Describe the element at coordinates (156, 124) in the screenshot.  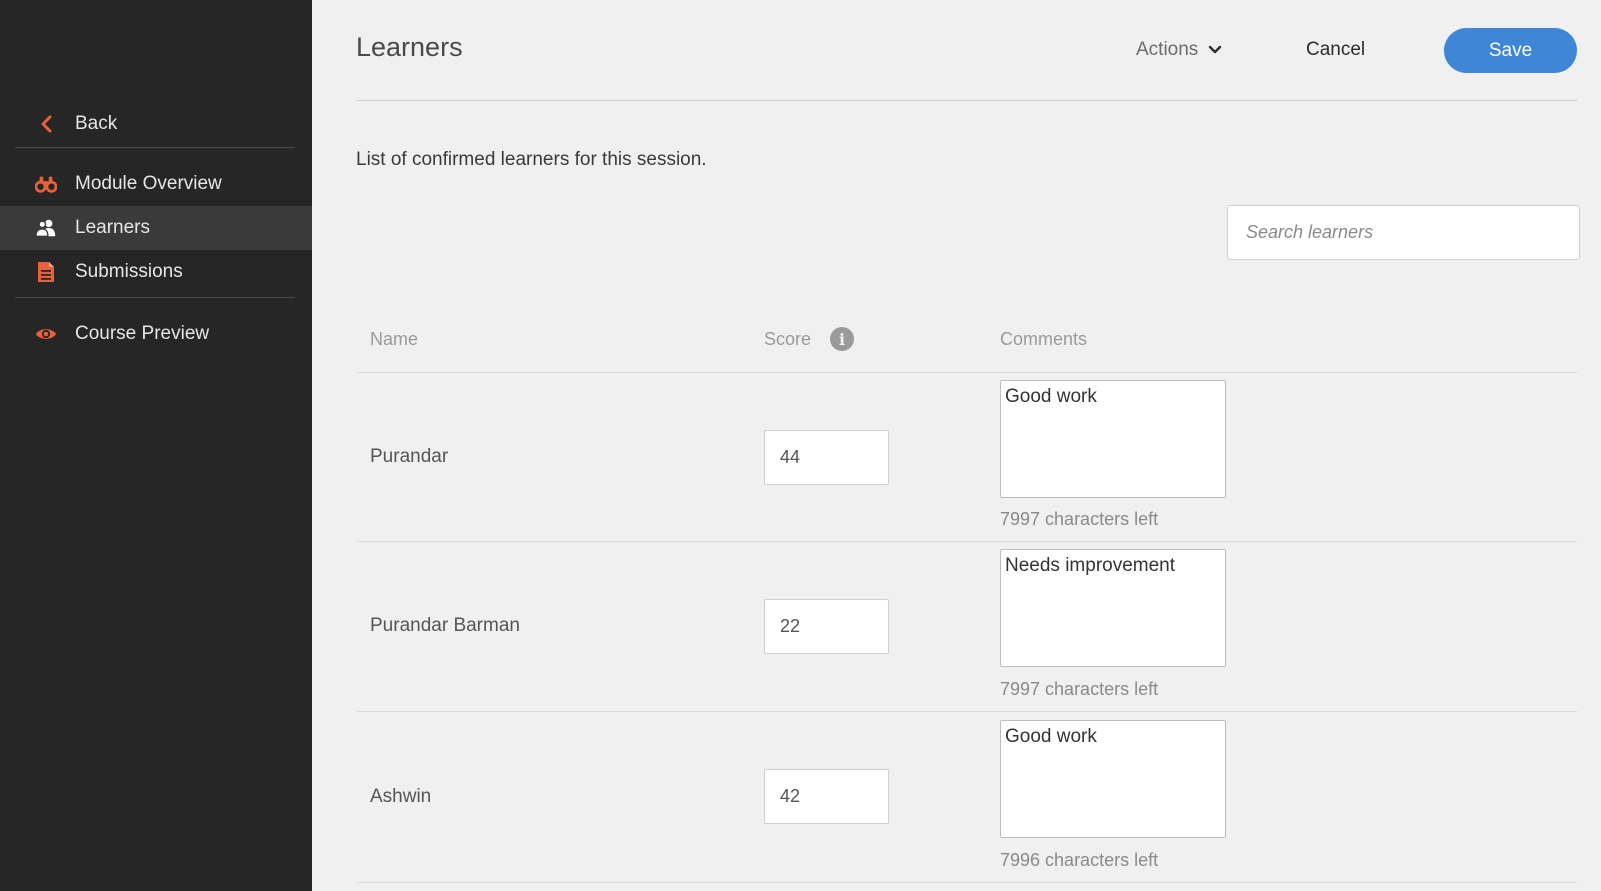
I see `back-link: Back` at that location.